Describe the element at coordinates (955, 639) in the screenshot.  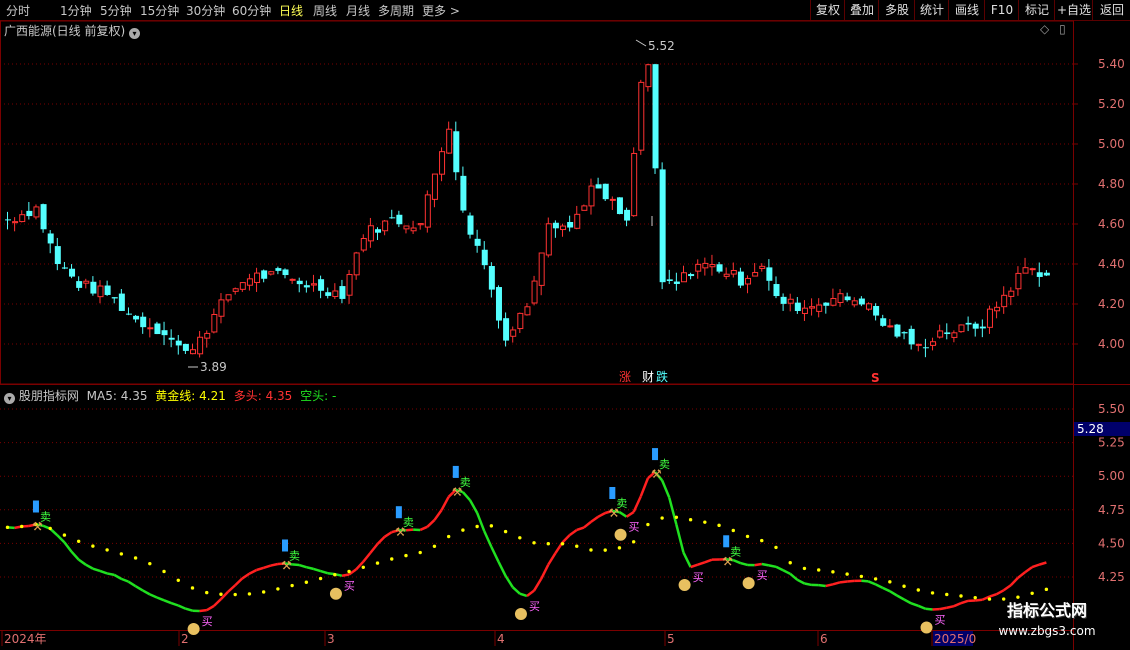
I see `time-axis-label: 2025/0` at that location.